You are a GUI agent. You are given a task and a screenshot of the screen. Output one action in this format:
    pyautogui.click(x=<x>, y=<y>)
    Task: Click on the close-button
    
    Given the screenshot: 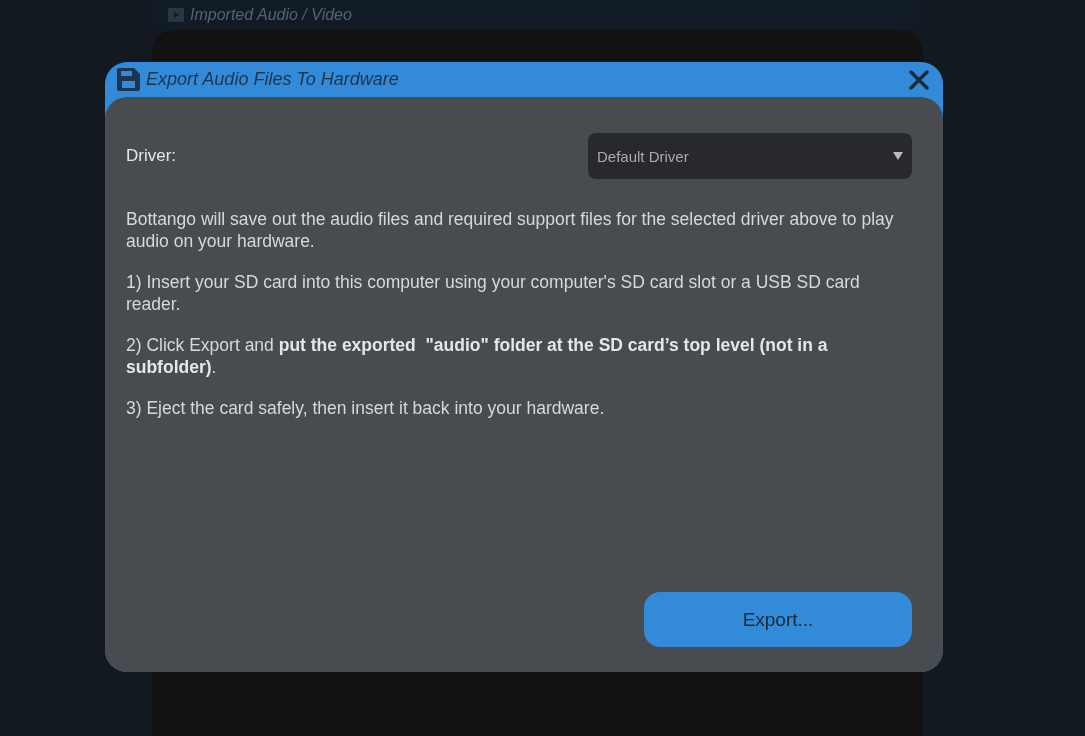 What is the action you would take?
    pyautogui.click(x=919, y=79)
    